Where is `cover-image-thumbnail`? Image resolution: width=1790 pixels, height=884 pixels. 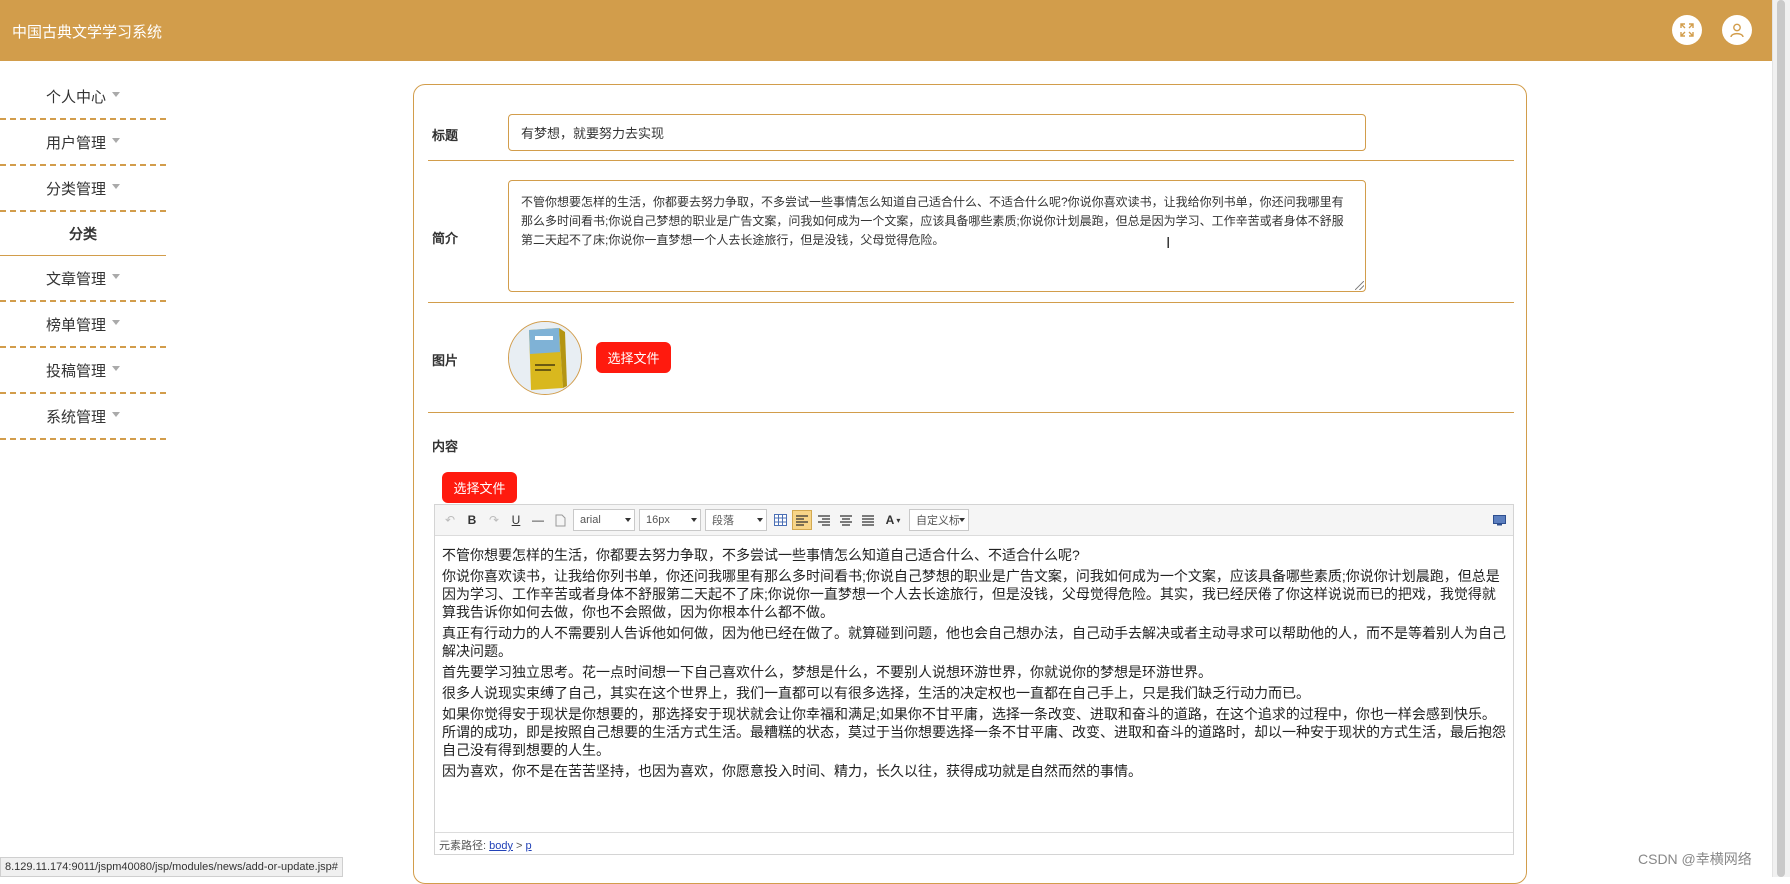 cover-image-thumbnail is located at coordinates (545, 358).